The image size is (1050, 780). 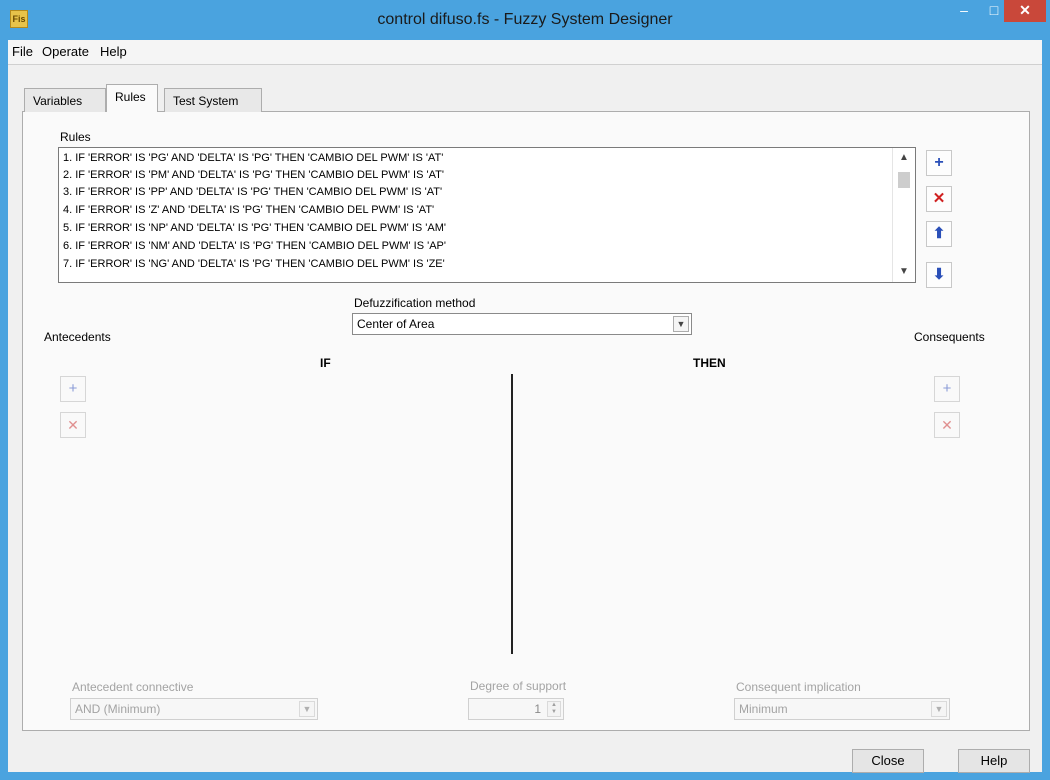 I want to click on then-heading: THEN, so click(x=709, y=363).